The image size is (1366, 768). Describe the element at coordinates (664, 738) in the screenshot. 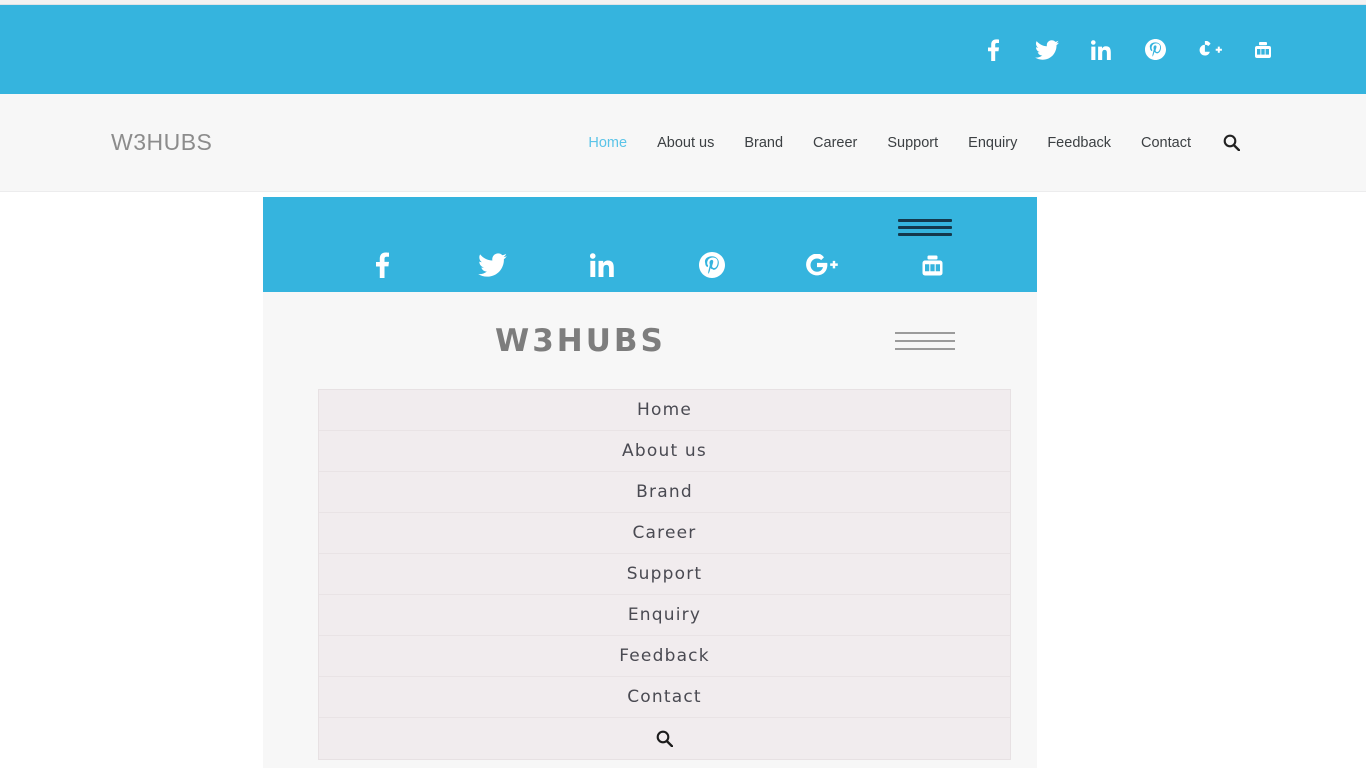

I see `mobile-search-icon` at that location.